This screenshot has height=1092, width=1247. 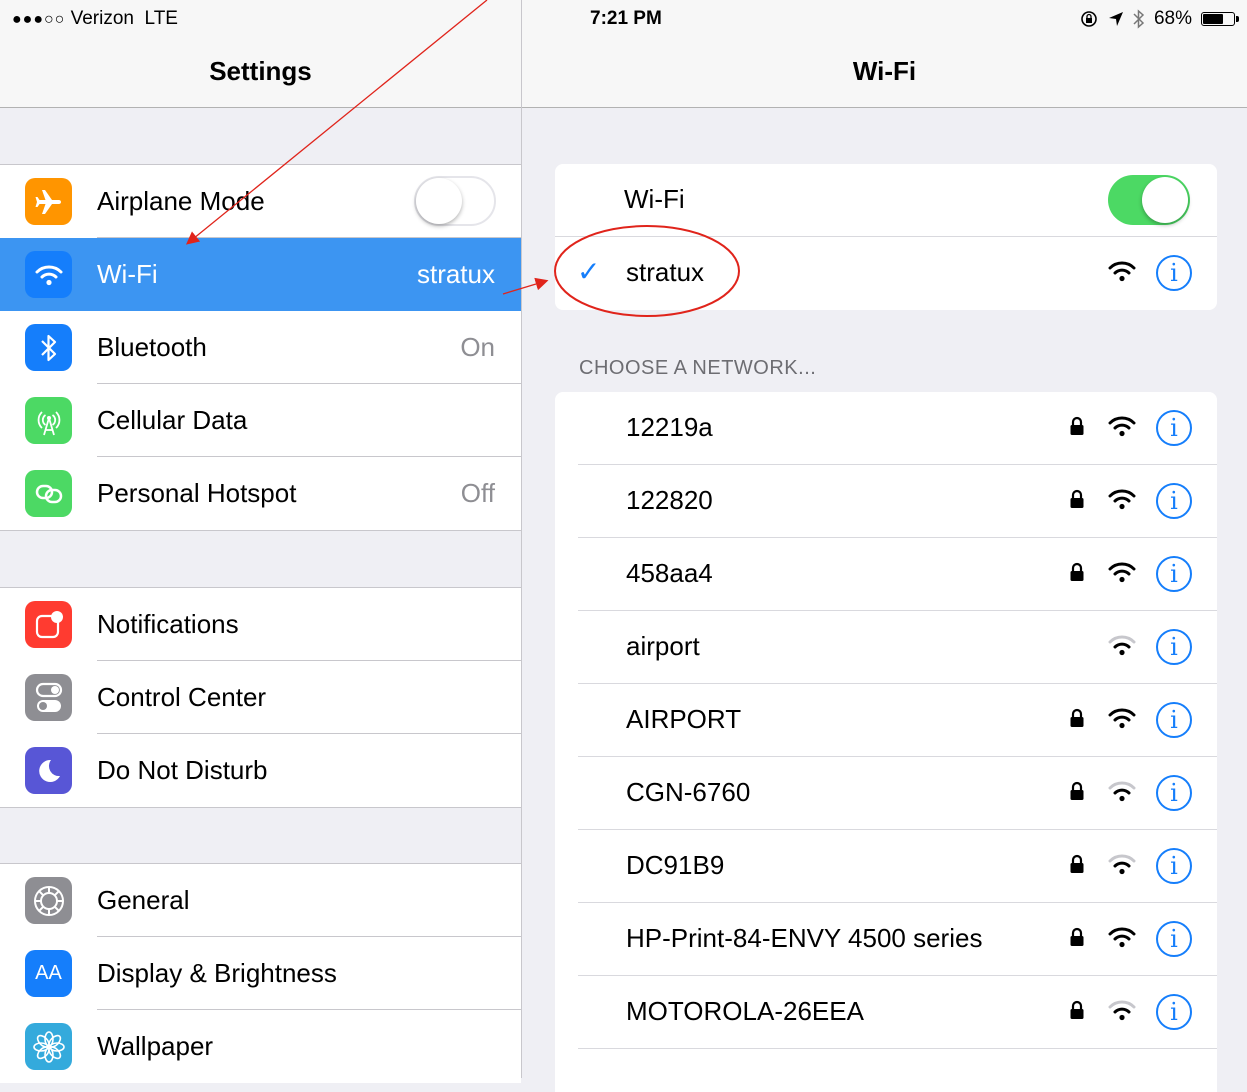 I want to click on network-name: airport, so click(x=663, y=646).